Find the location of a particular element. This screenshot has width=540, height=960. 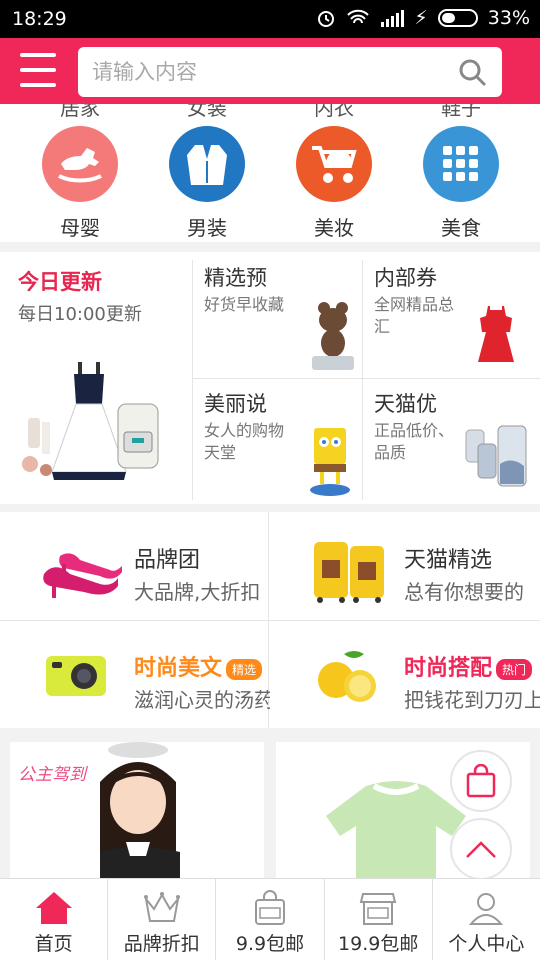

category-partial-label: 内衣 is located at coordinates (334, 112).